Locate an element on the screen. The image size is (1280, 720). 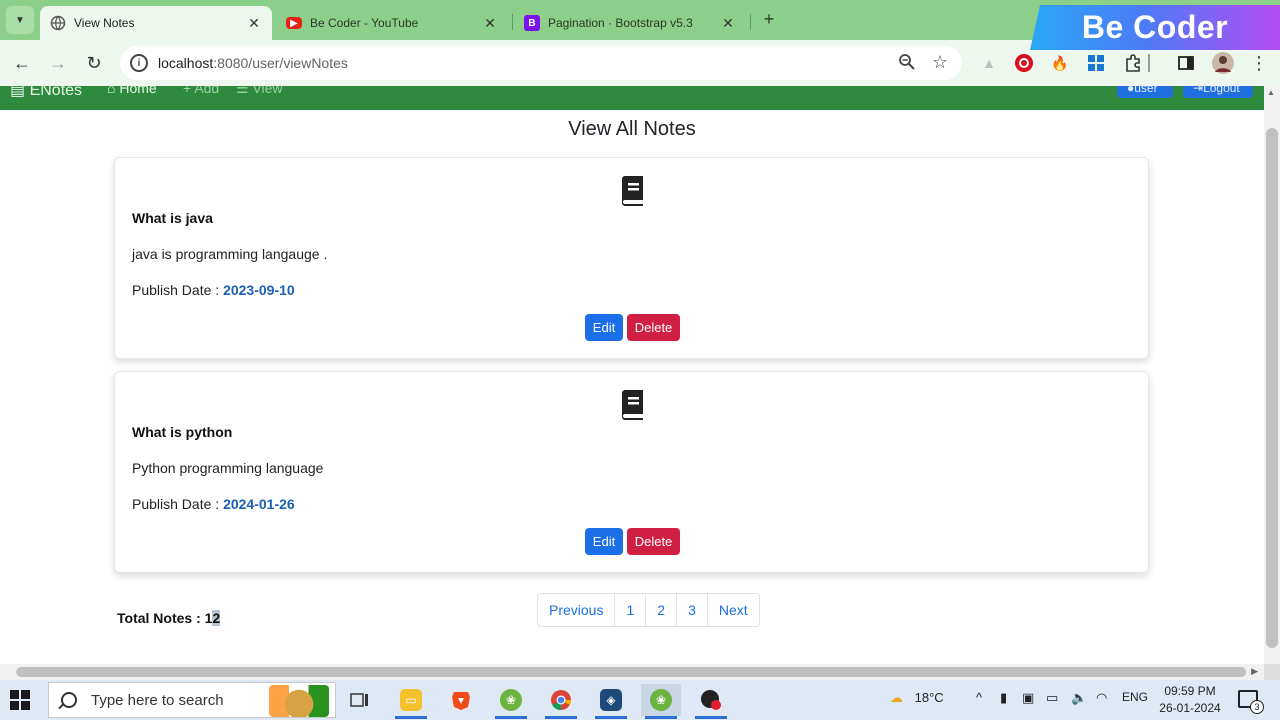
pagination-page-2: 2 is located at coordinates (662, 610).